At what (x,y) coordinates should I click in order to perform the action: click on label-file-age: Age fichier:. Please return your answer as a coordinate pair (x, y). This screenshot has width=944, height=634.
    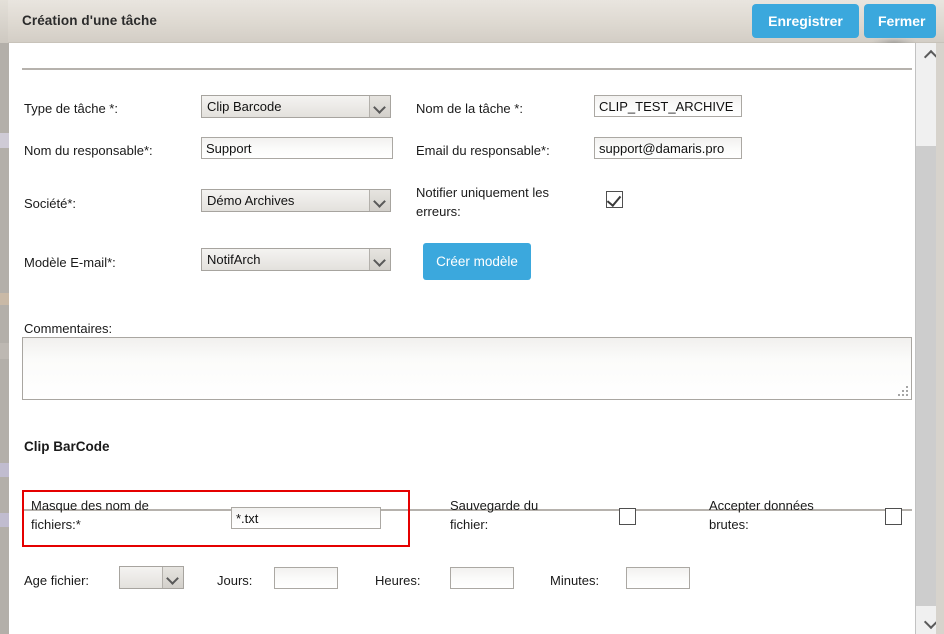
    Looking at the image, I should click on (57, 580).